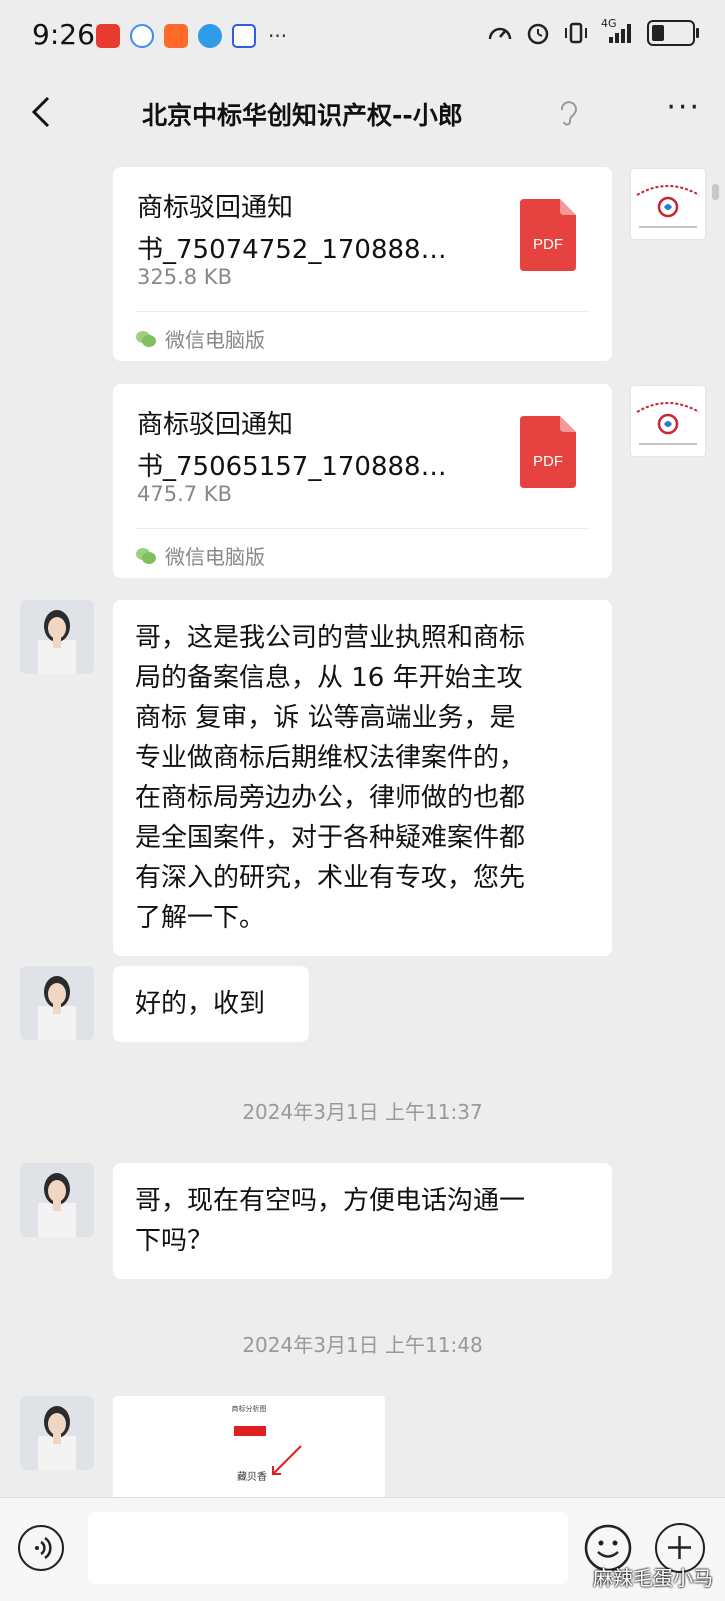 The width and height of the screenshot is (725, 1601). What do you see at coordinates (328, 1548) in the screenshot?
I see `message-input` at bounding box center [328, 1548].